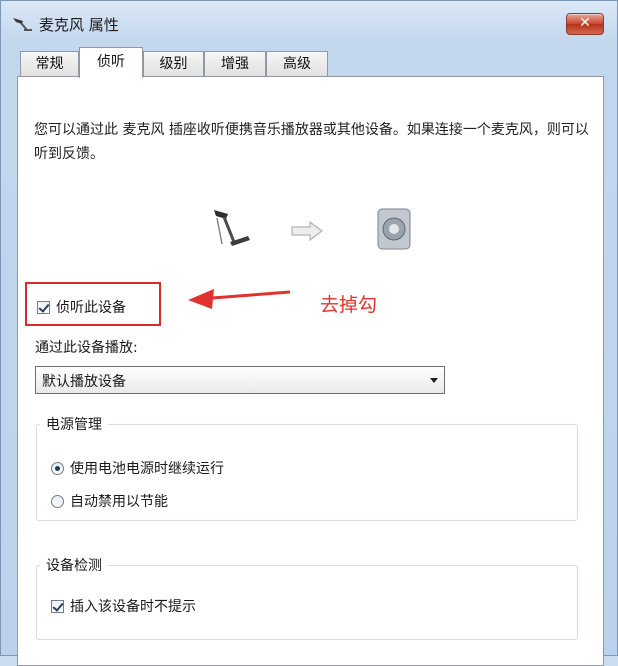  I want to click on listen-device-checkbox: 侦听此设备, so click(81, 307).